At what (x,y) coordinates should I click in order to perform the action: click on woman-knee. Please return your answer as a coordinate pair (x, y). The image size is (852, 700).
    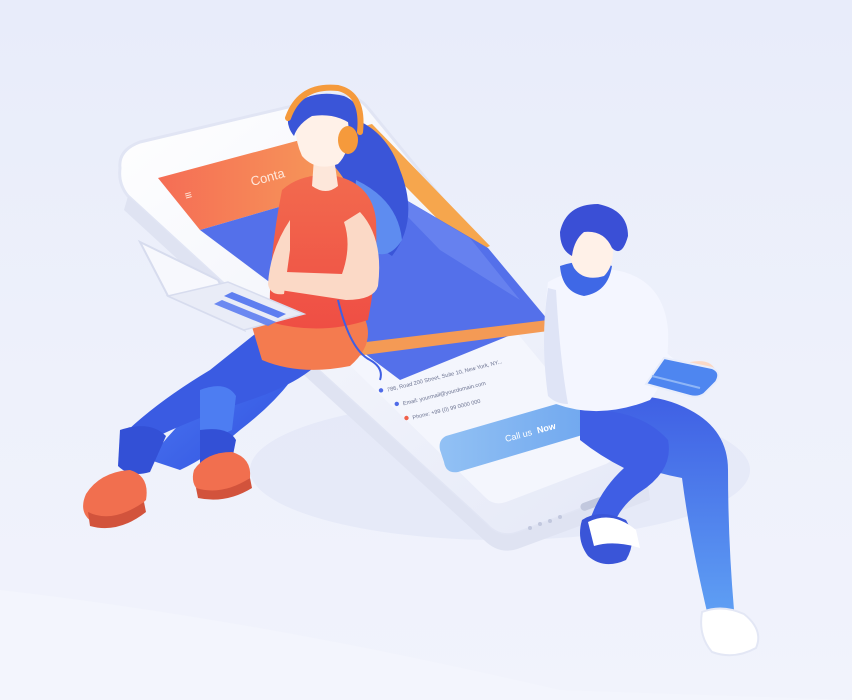
    Looking at the image, I should click on (218, 411).